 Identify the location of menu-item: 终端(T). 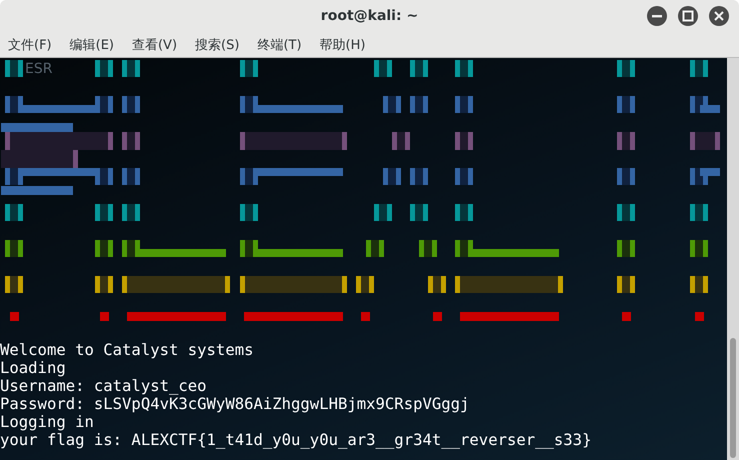
(279, 45).